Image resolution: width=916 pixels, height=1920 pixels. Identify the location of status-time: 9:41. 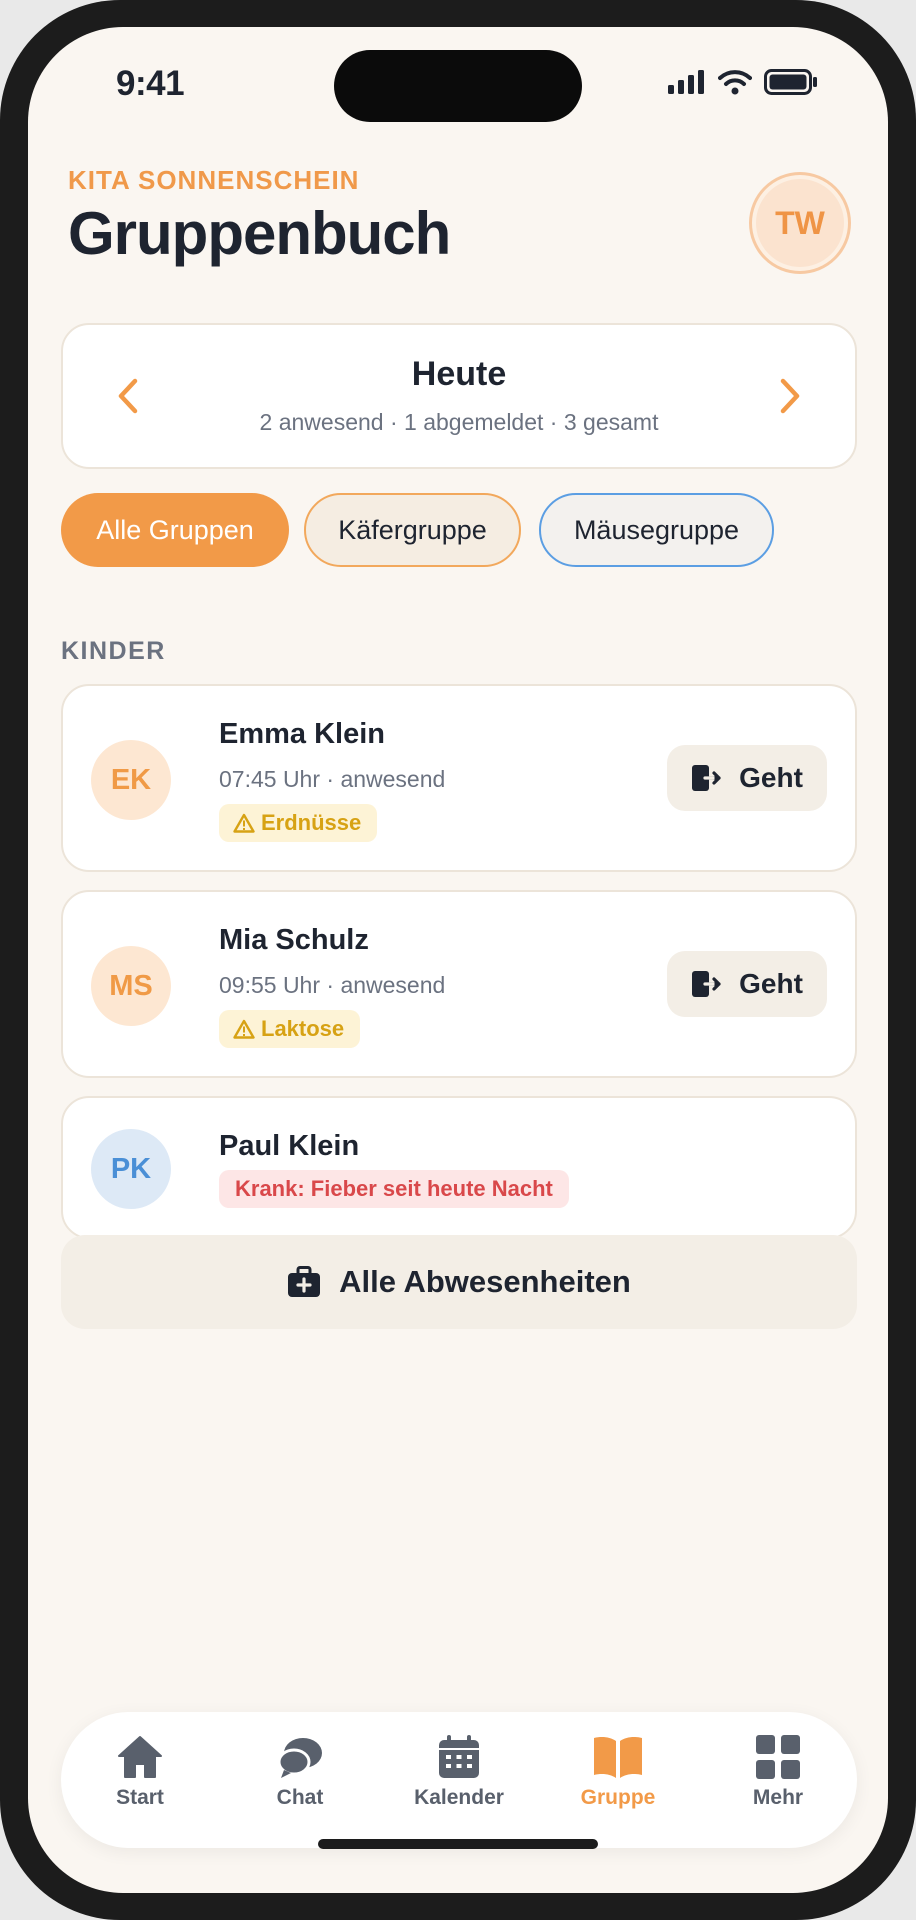
(150, 83).